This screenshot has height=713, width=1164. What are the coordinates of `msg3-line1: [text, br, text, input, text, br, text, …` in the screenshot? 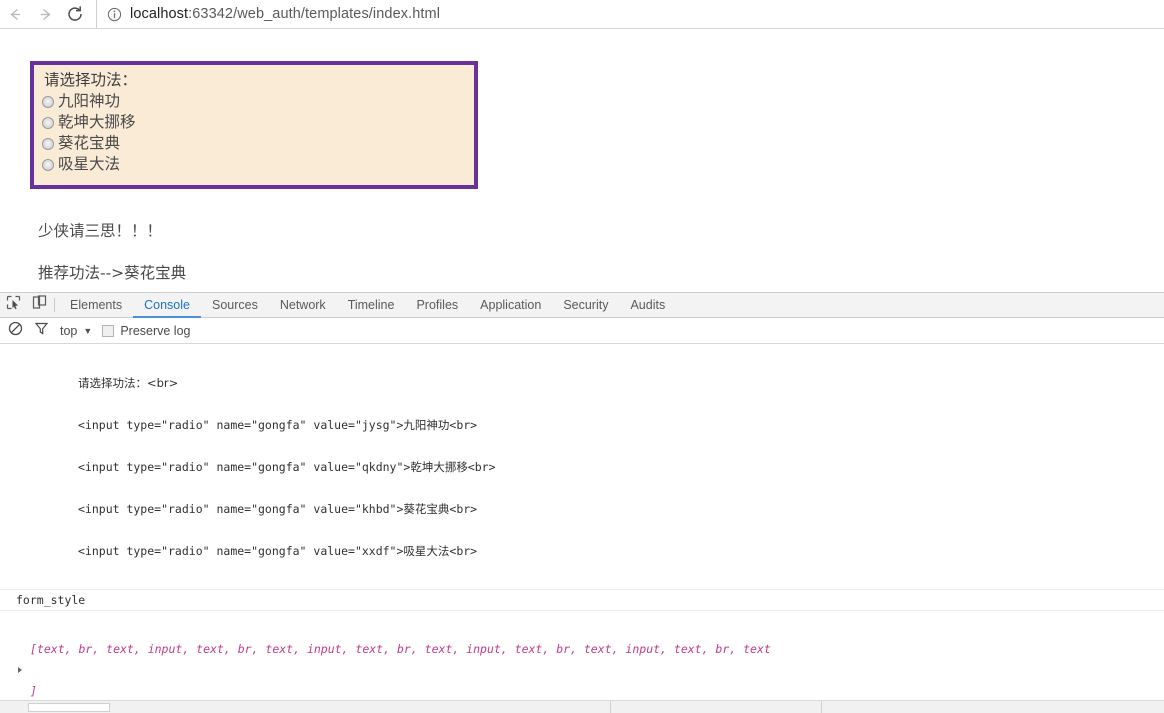 It's located at (400, 649).